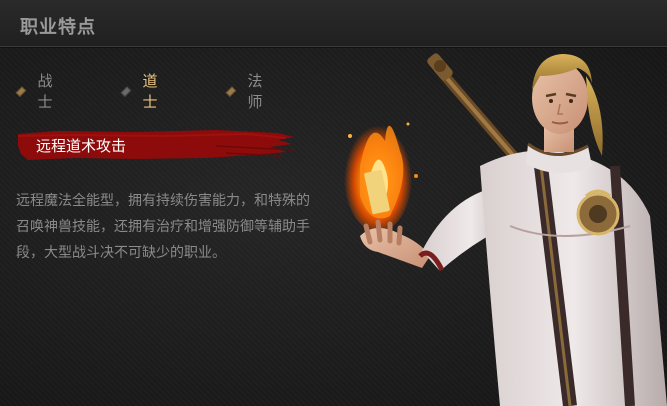 The width and height of the screenshot is (667, 406). I want to click on tab-label: 战士, so click(45, 91).